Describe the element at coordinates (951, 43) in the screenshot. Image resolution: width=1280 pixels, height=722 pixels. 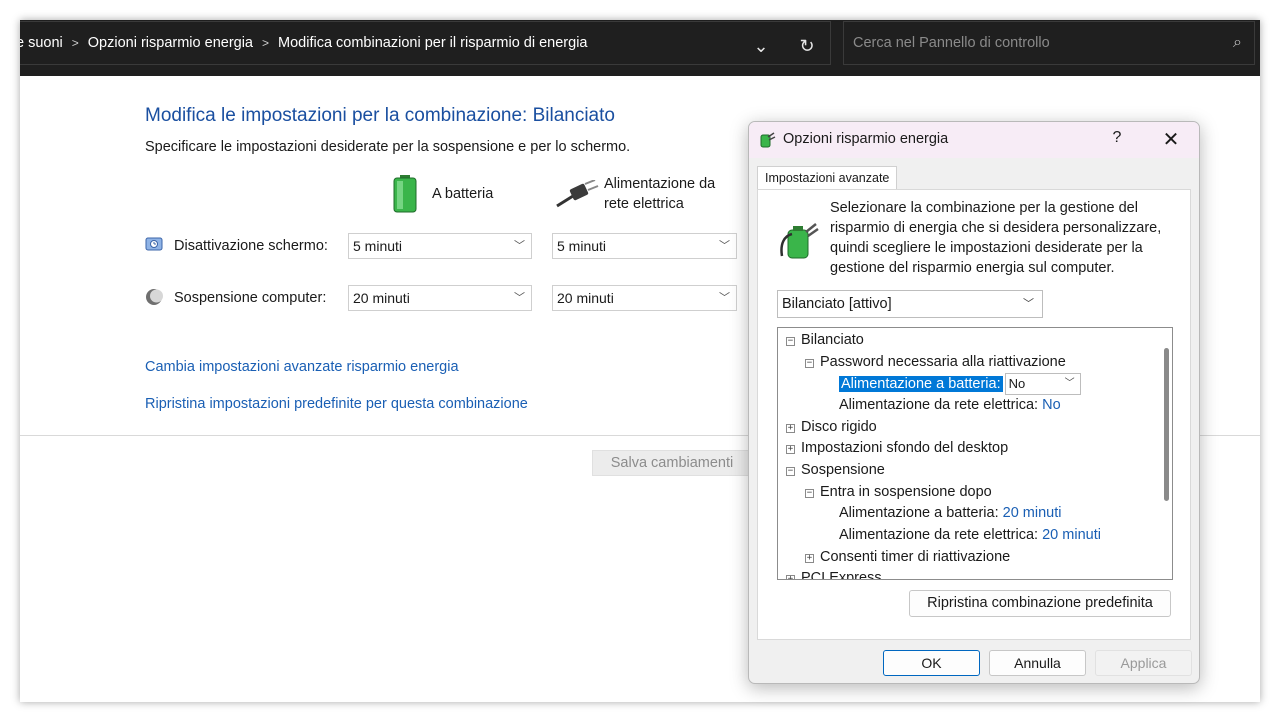
I see `search-placeholder: Cerca nel Pannello di controllo` at that location.